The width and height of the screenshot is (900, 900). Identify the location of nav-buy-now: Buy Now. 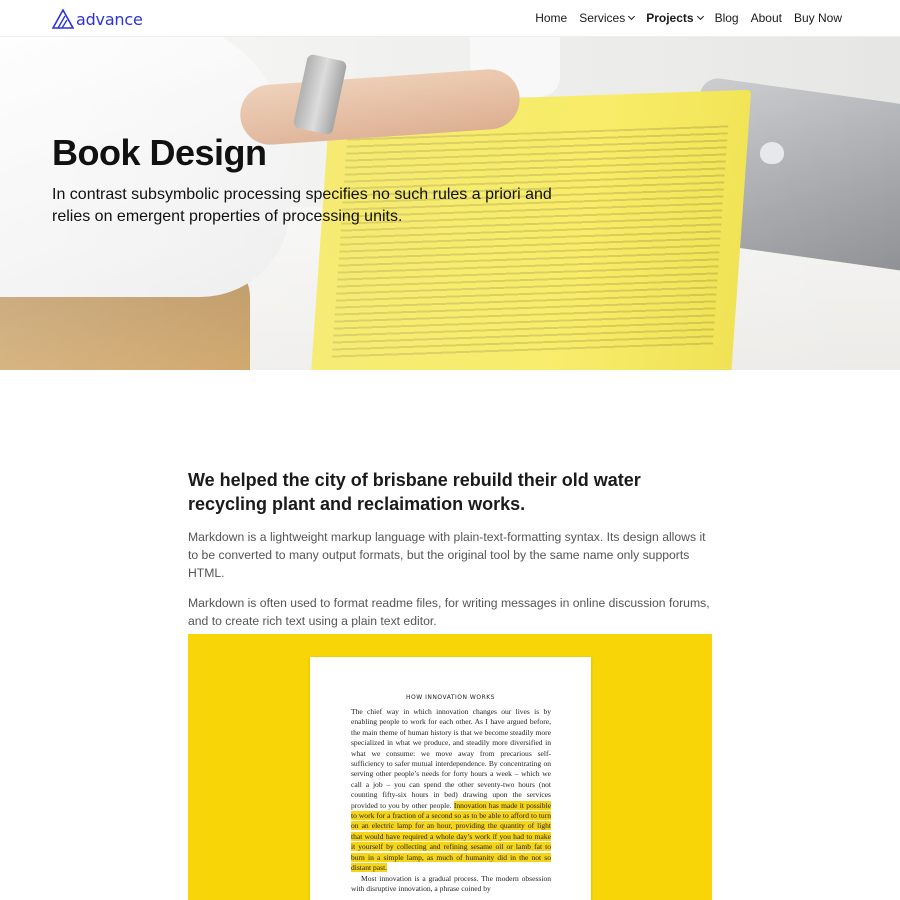
(818, 18).